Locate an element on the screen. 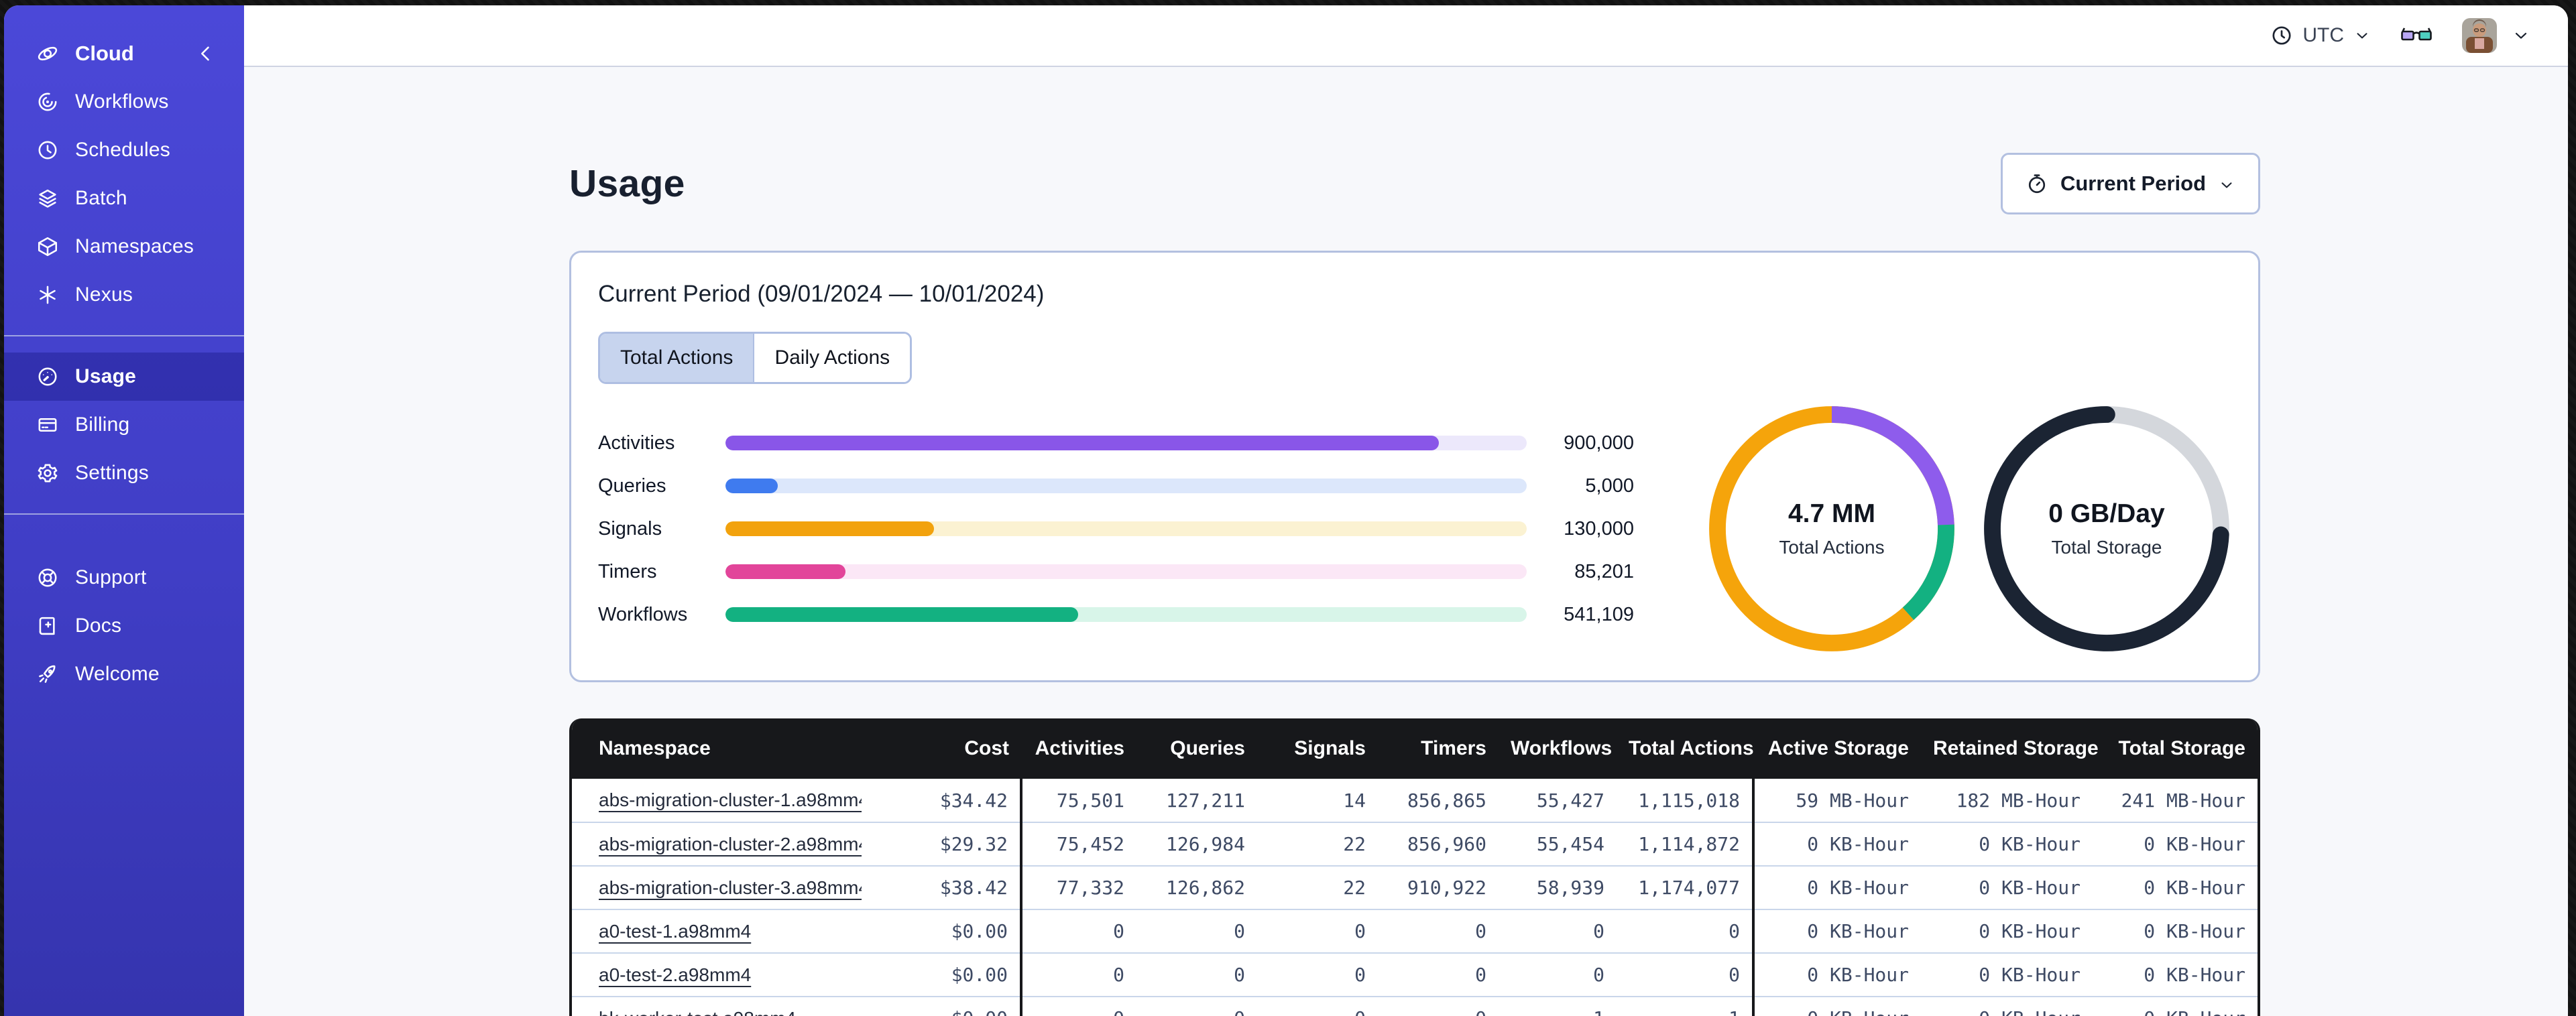 This screenshot has height=1016, width=2576. account-menu is located at coordinates (2496, 35).